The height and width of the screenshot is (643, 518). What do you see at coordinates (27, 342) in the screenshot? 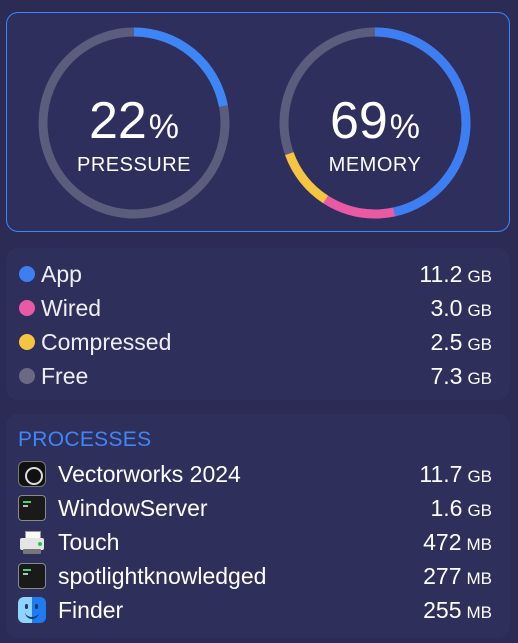
I see `yellow-dot-icon` at bounding box center [27, 342].